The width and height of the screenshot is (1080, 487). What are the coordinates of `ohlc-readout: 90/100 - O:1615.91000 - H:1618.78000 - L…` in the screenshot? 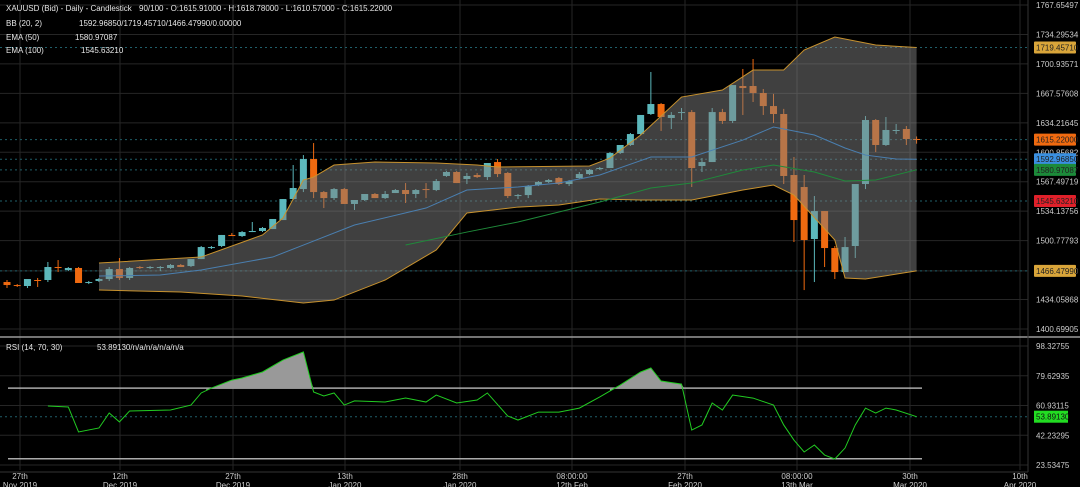 It's located at (266, 8).